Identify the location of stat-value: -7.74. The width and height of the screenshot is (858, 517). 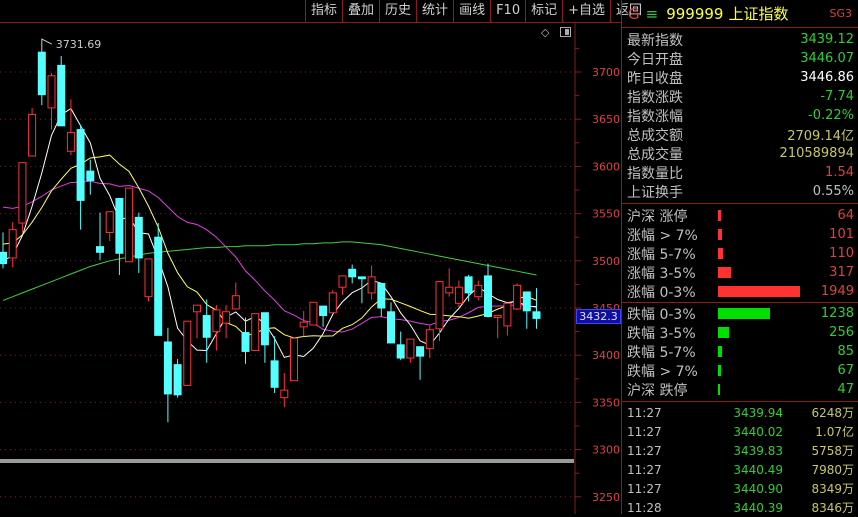
(837, 96).